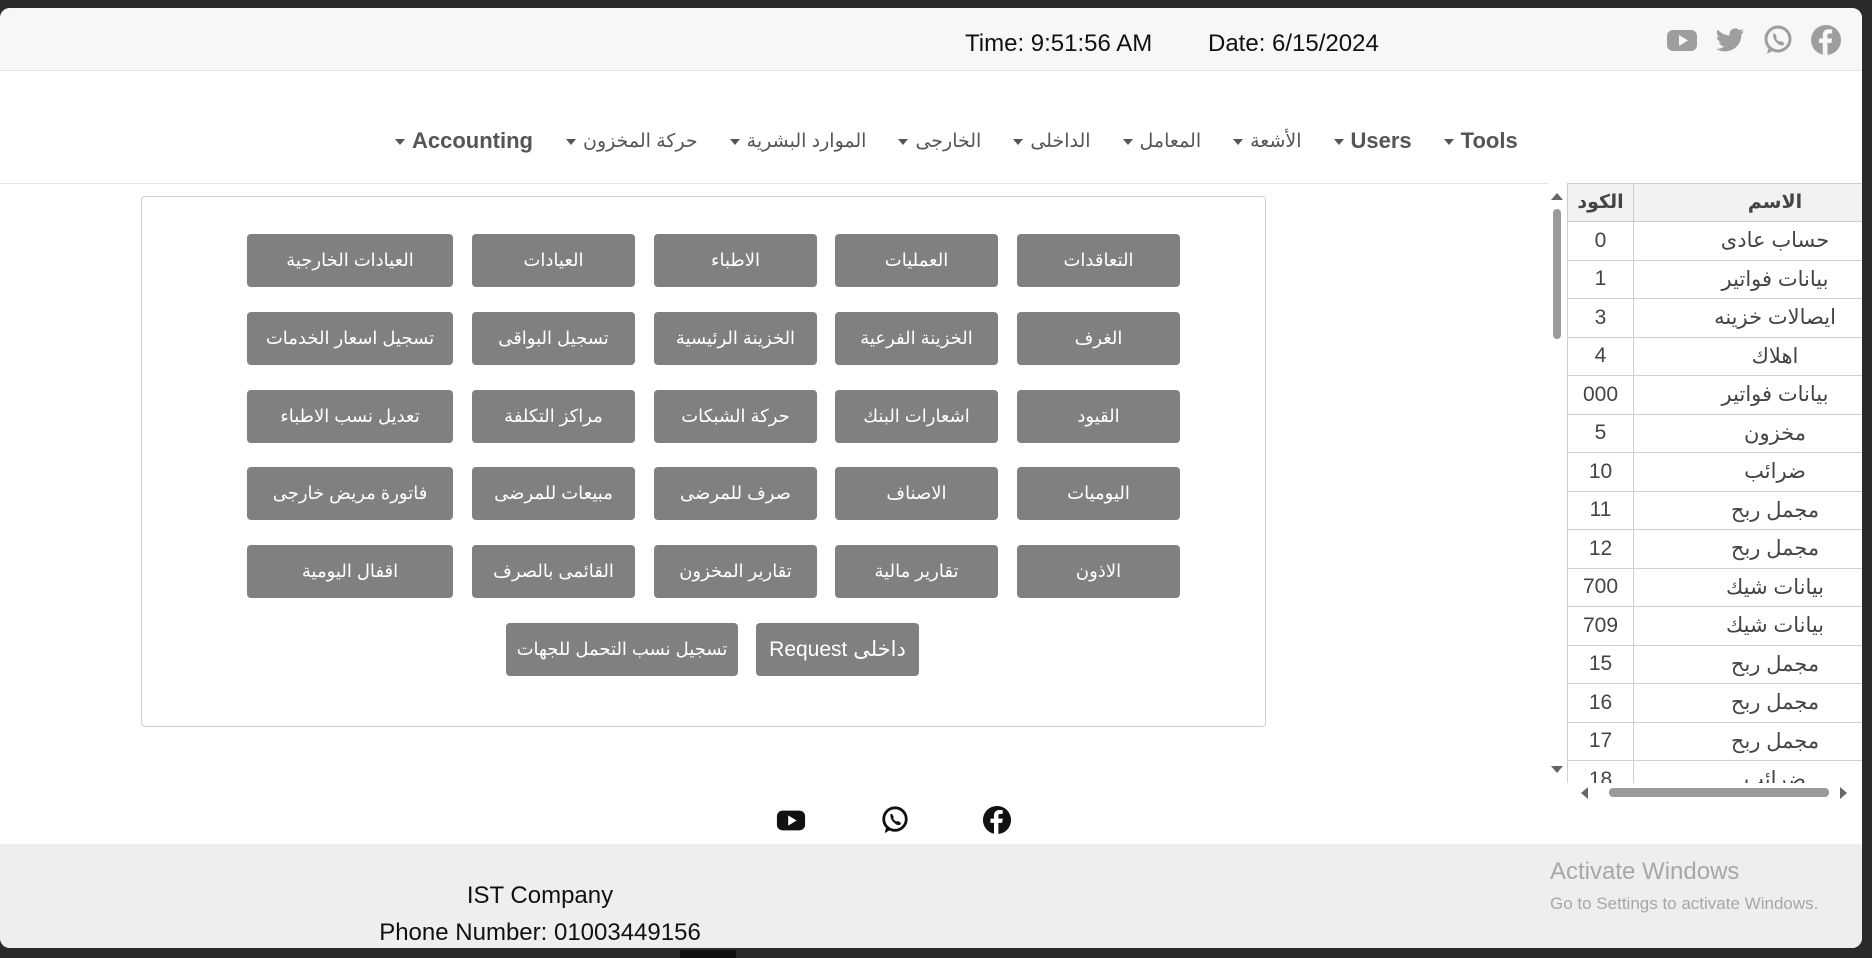 Image resolution: width=1872 pixels, height=958 pixels. What do you see at coordinates (632, 141) in the screenshot?
I see `nav-inventory-movement: حركة المخزون` at bounding box center [632, 141].